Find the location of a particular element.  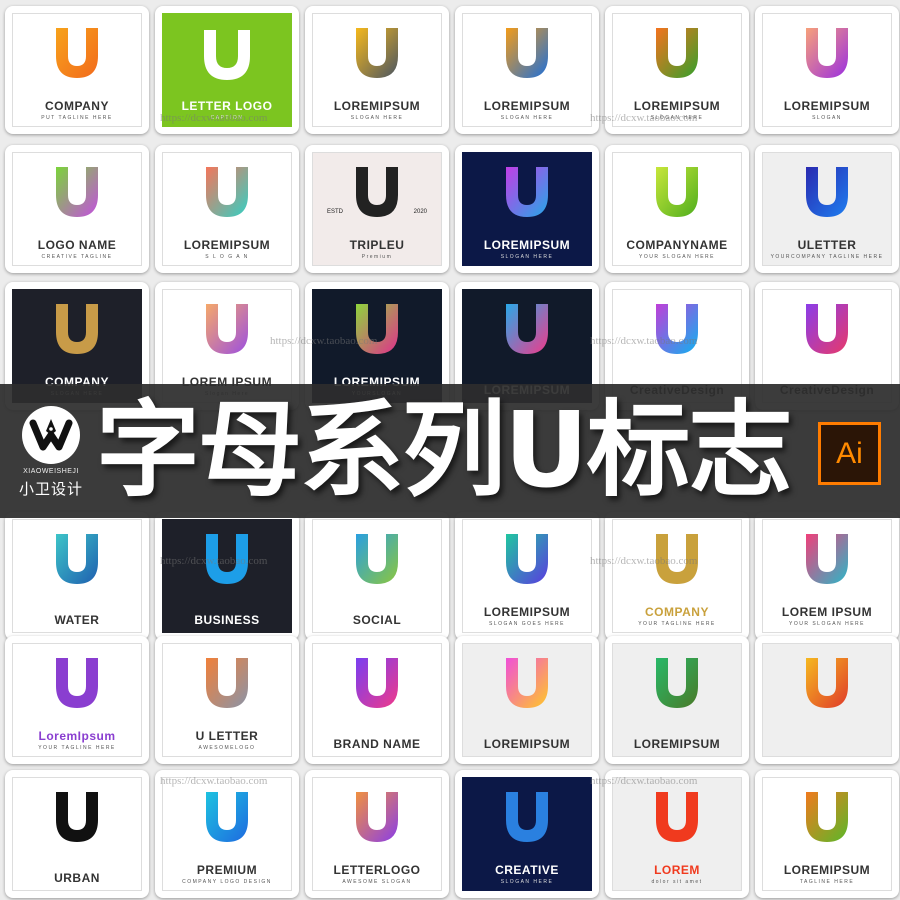

logo-title: WATER is located at coordinates (77, 620).